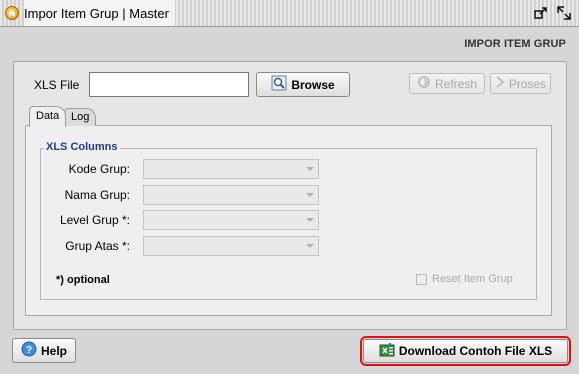 The image size is (579, 374). Describe the element at coordinates (313, 84) in the screenshot. I see `browse-label: Browse` at that location.